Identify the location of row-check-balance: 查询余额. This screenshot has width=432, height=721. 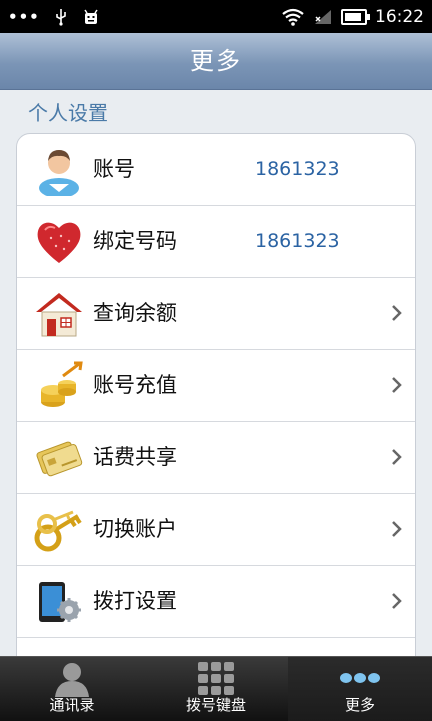
(216, 314).